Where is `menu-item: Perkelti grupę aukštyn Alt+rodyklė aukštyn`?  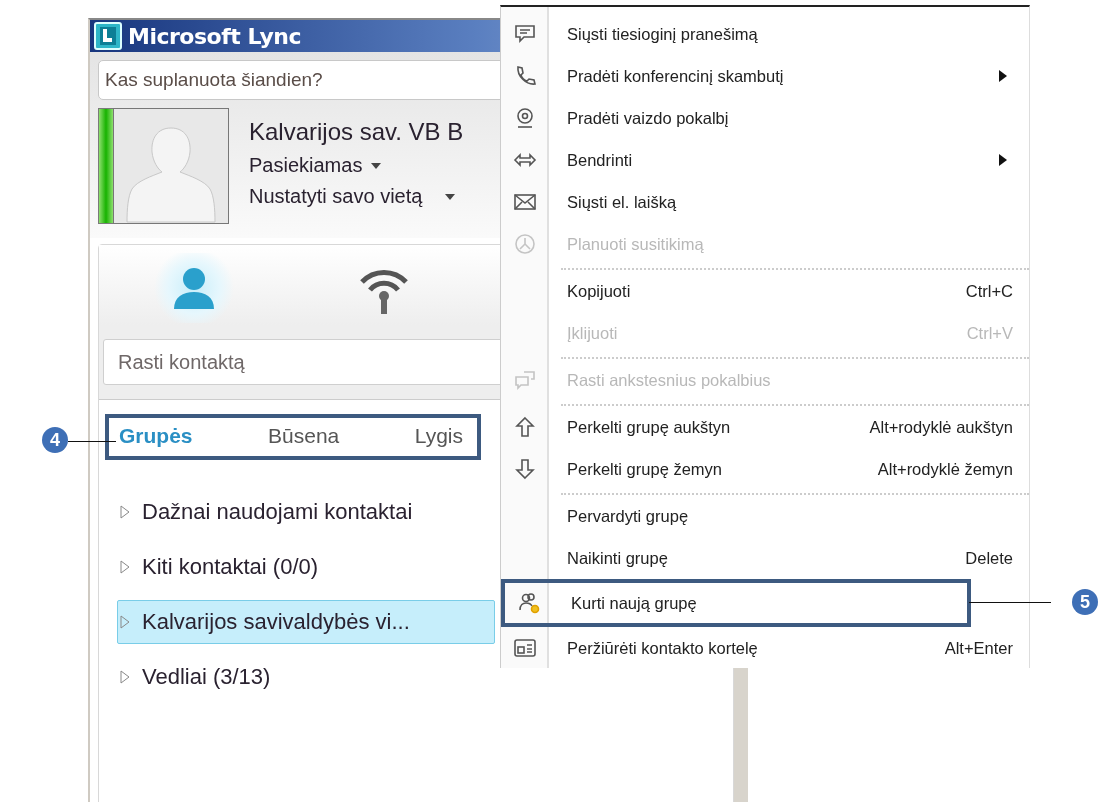
menu-item: Perkelti grupę aukštyn Alt+rodyklė aukštyn is located at coordinates (765, 427).